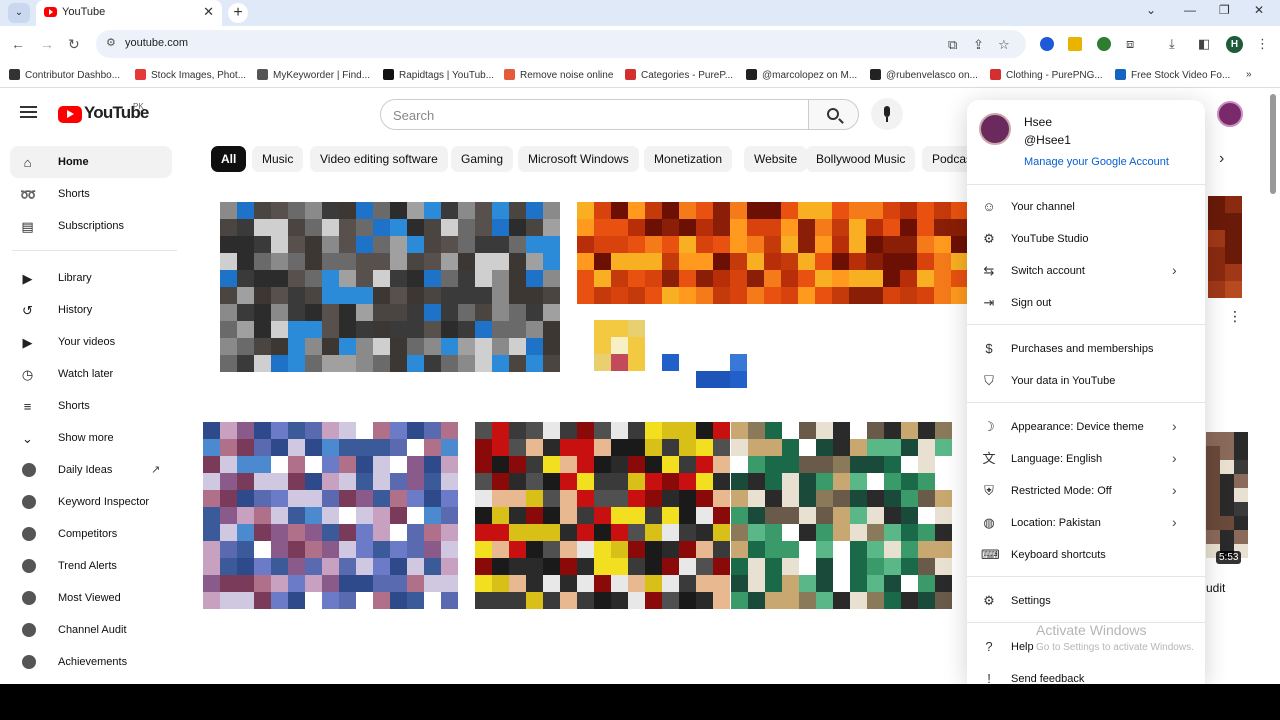 The height and width of the screenshot is (720, 1280). Describe the element at coordinates (91, 162) in the screenshot. I see `sidebar-item: ⌂ Home` at that location.